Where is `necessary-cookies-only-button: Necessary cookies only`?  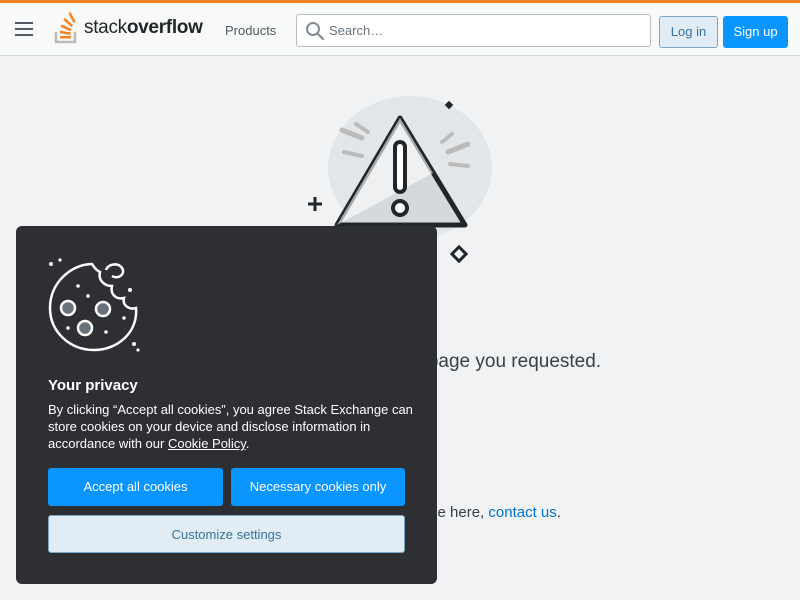 necessary-cookies-only-button: Necessary cookies only is located at coordinates (318, 487).